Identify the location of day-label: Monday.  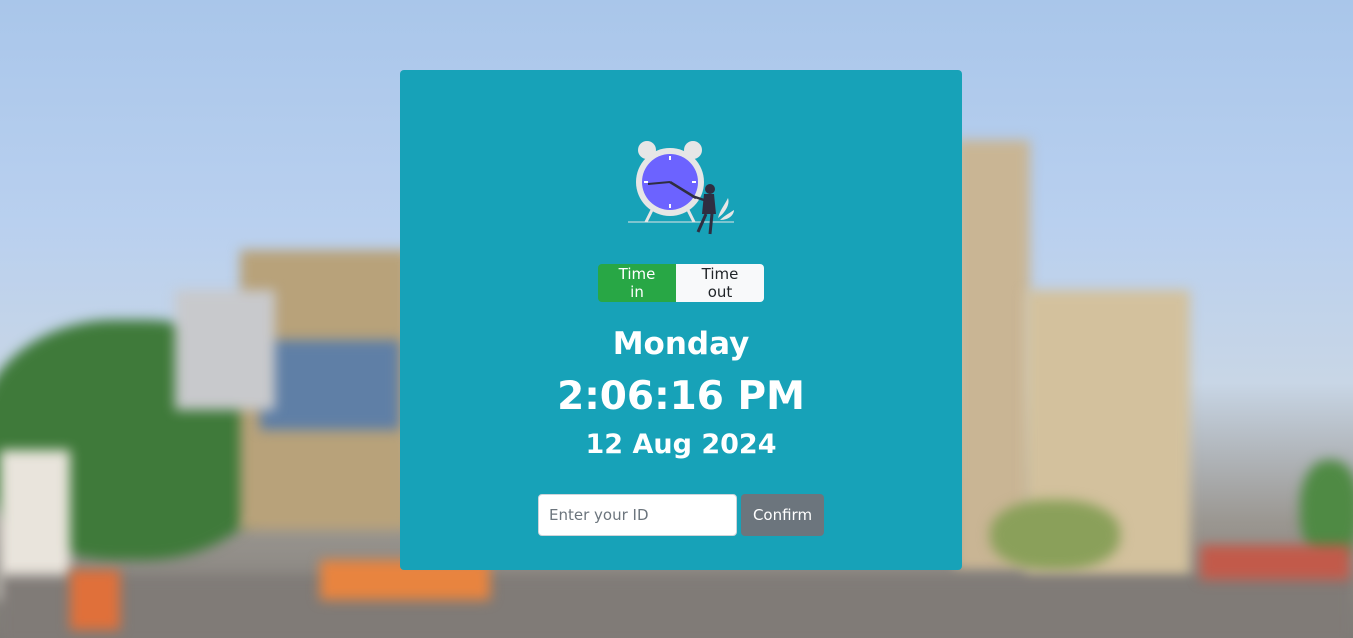
(681, 344).